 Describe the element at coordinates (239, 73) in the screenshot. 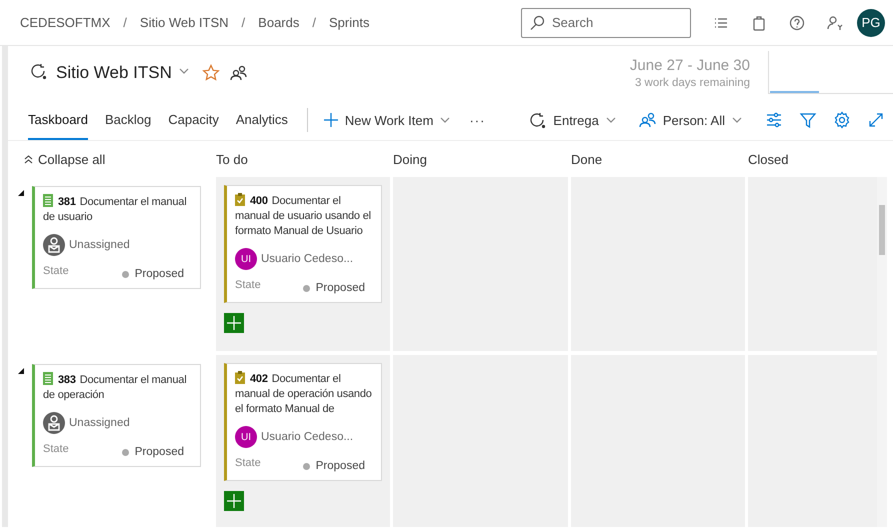

I see `team-members-icon` at that location.